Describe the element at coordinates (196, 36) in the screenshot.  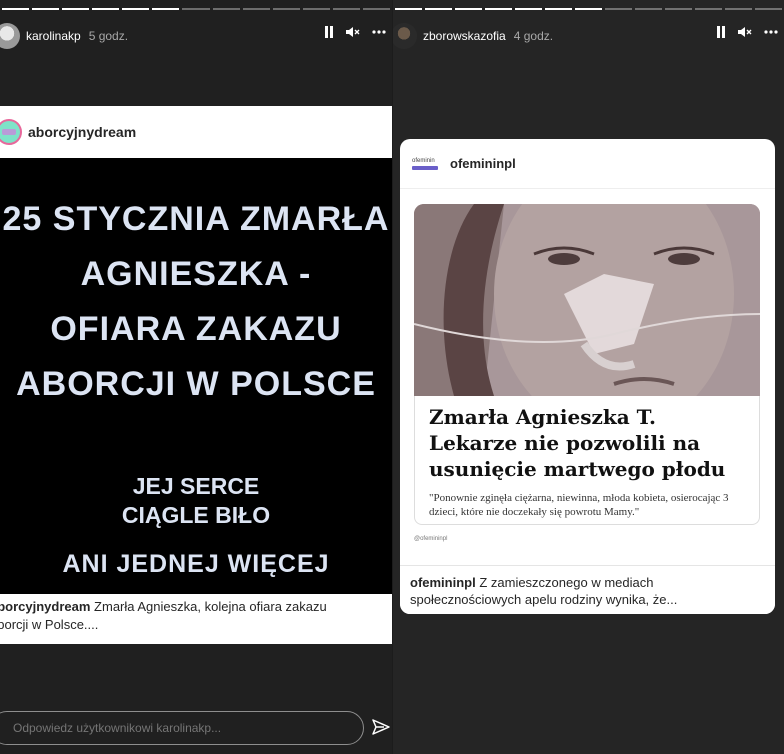
I see `story-header: karolinakp 5 godz.` at that location.